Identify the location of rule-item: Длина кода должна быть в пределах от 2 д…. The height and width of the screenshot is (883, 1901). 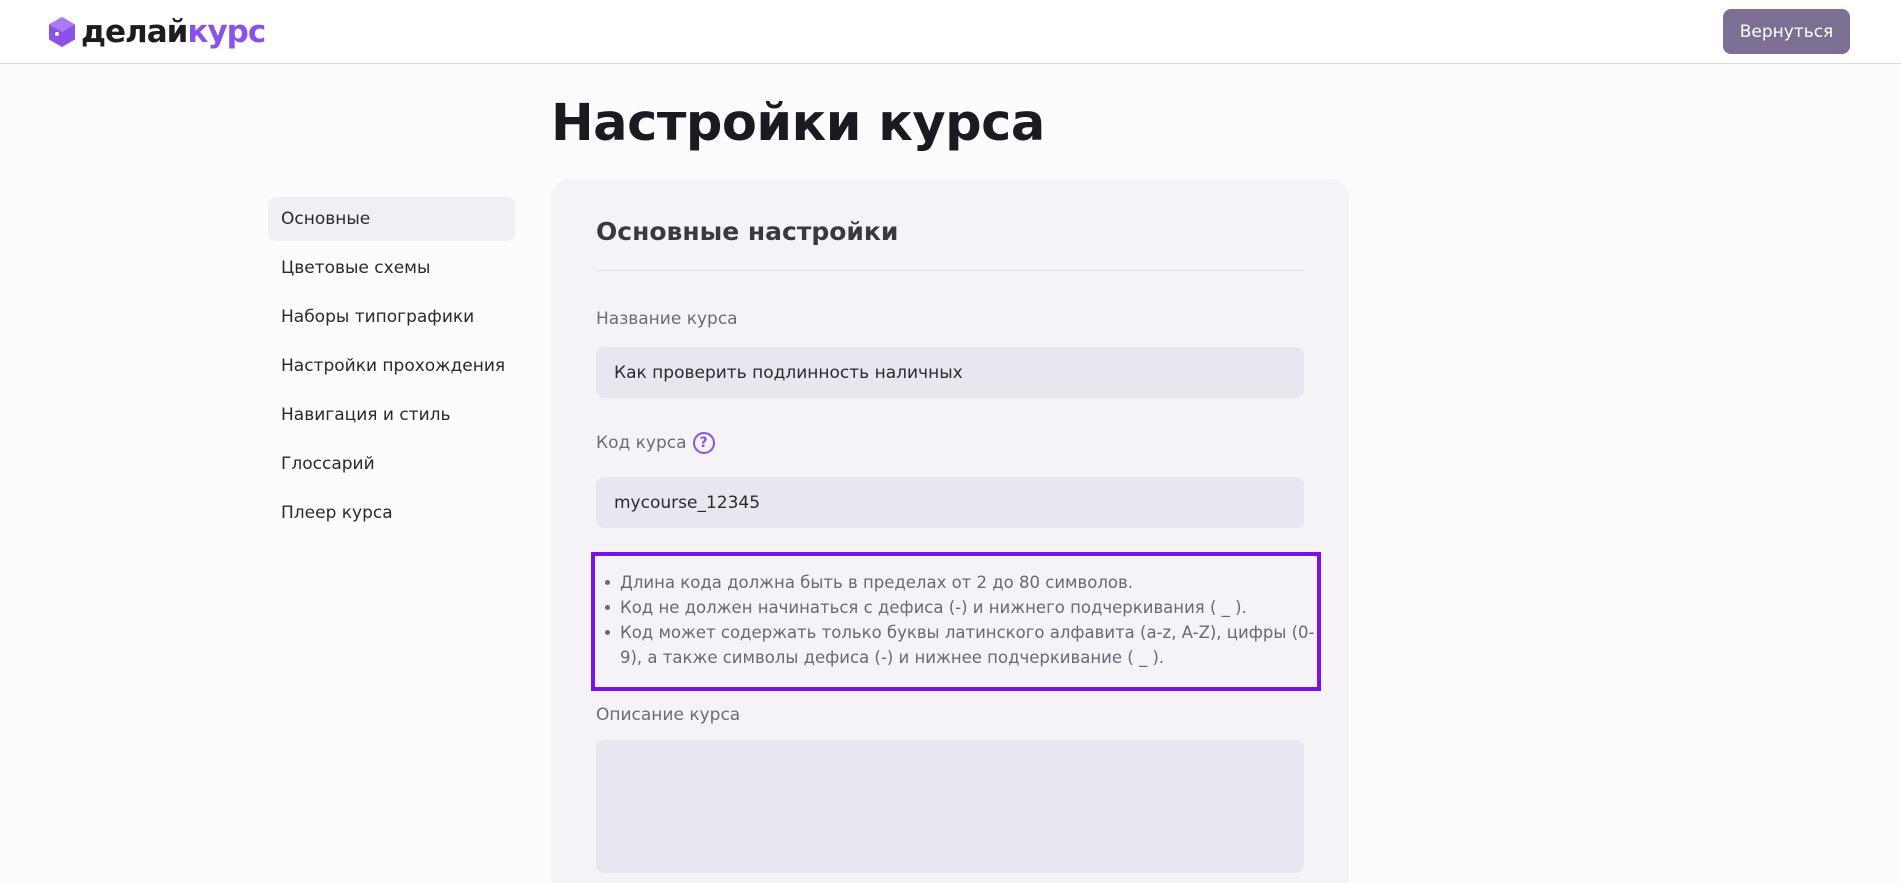
(956, 582).